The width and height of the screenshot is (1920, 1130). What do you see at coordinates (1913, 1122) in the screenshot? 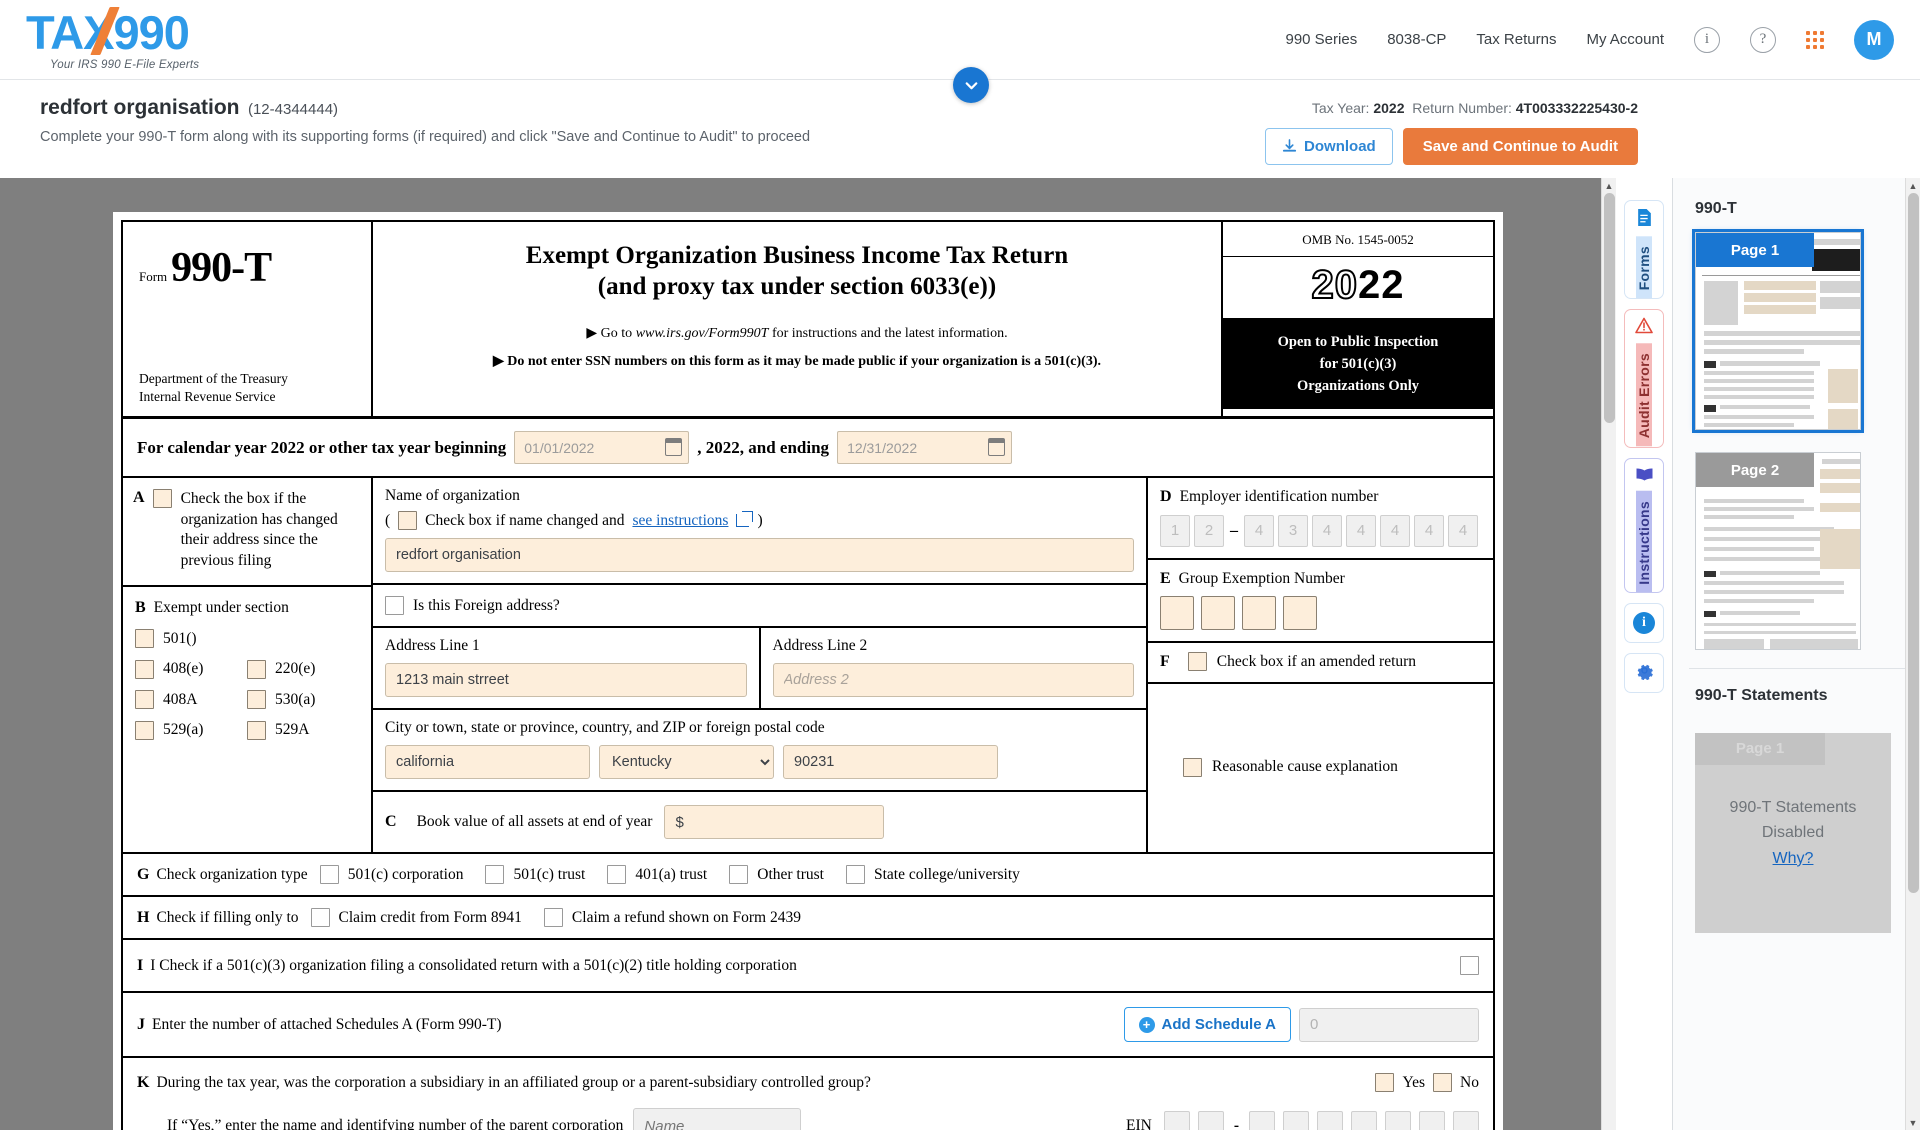
I see `scroll-down-arrow-icon: ▼` at bounding box center [1913, 1122].